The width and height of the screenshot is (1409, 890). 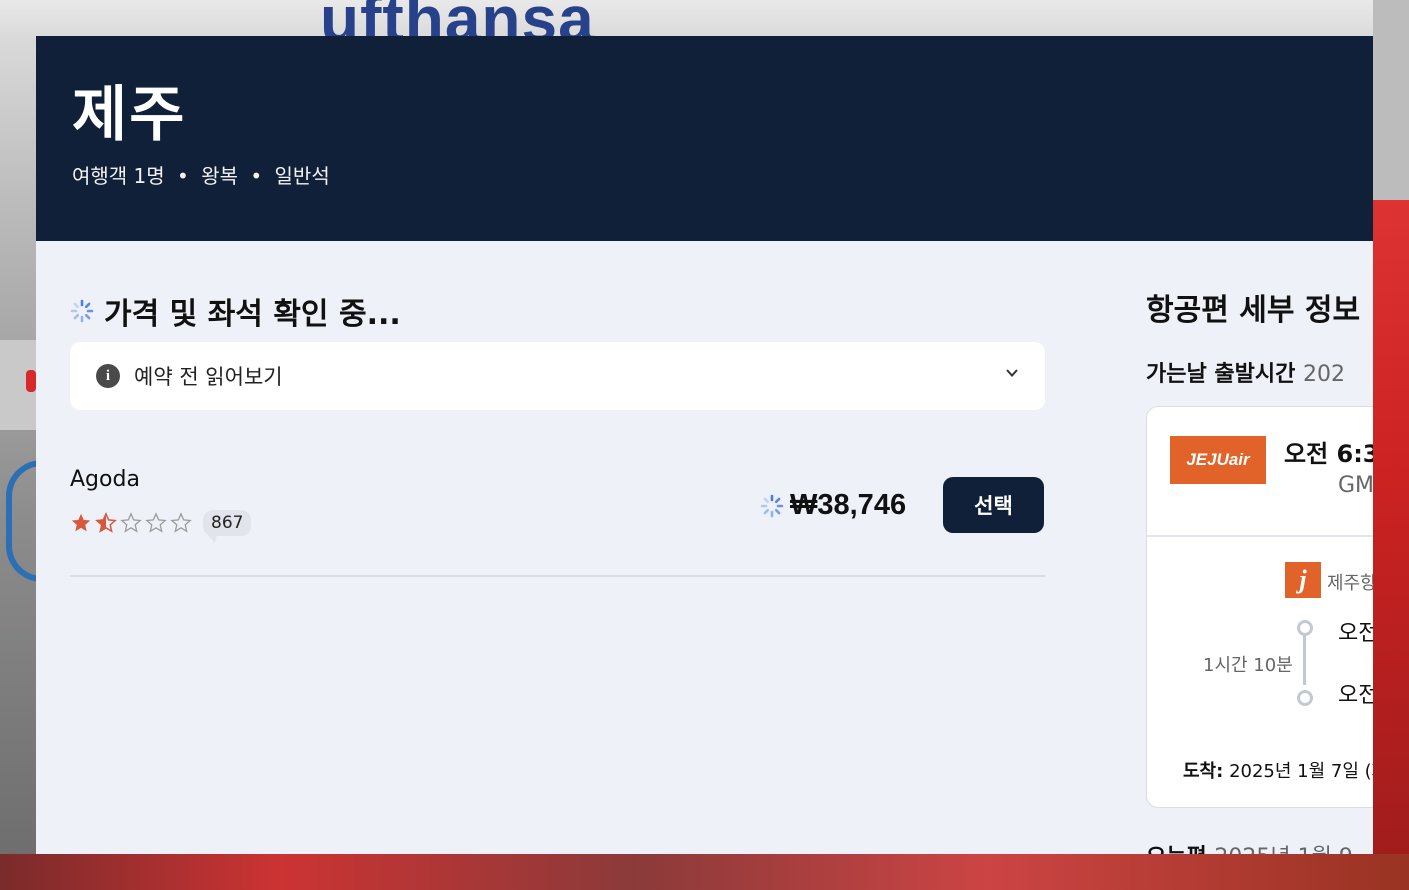 What do you see at coordinates (1260, 536) in the screenshot?
I see `divider` at bounding box center [1260, 536].